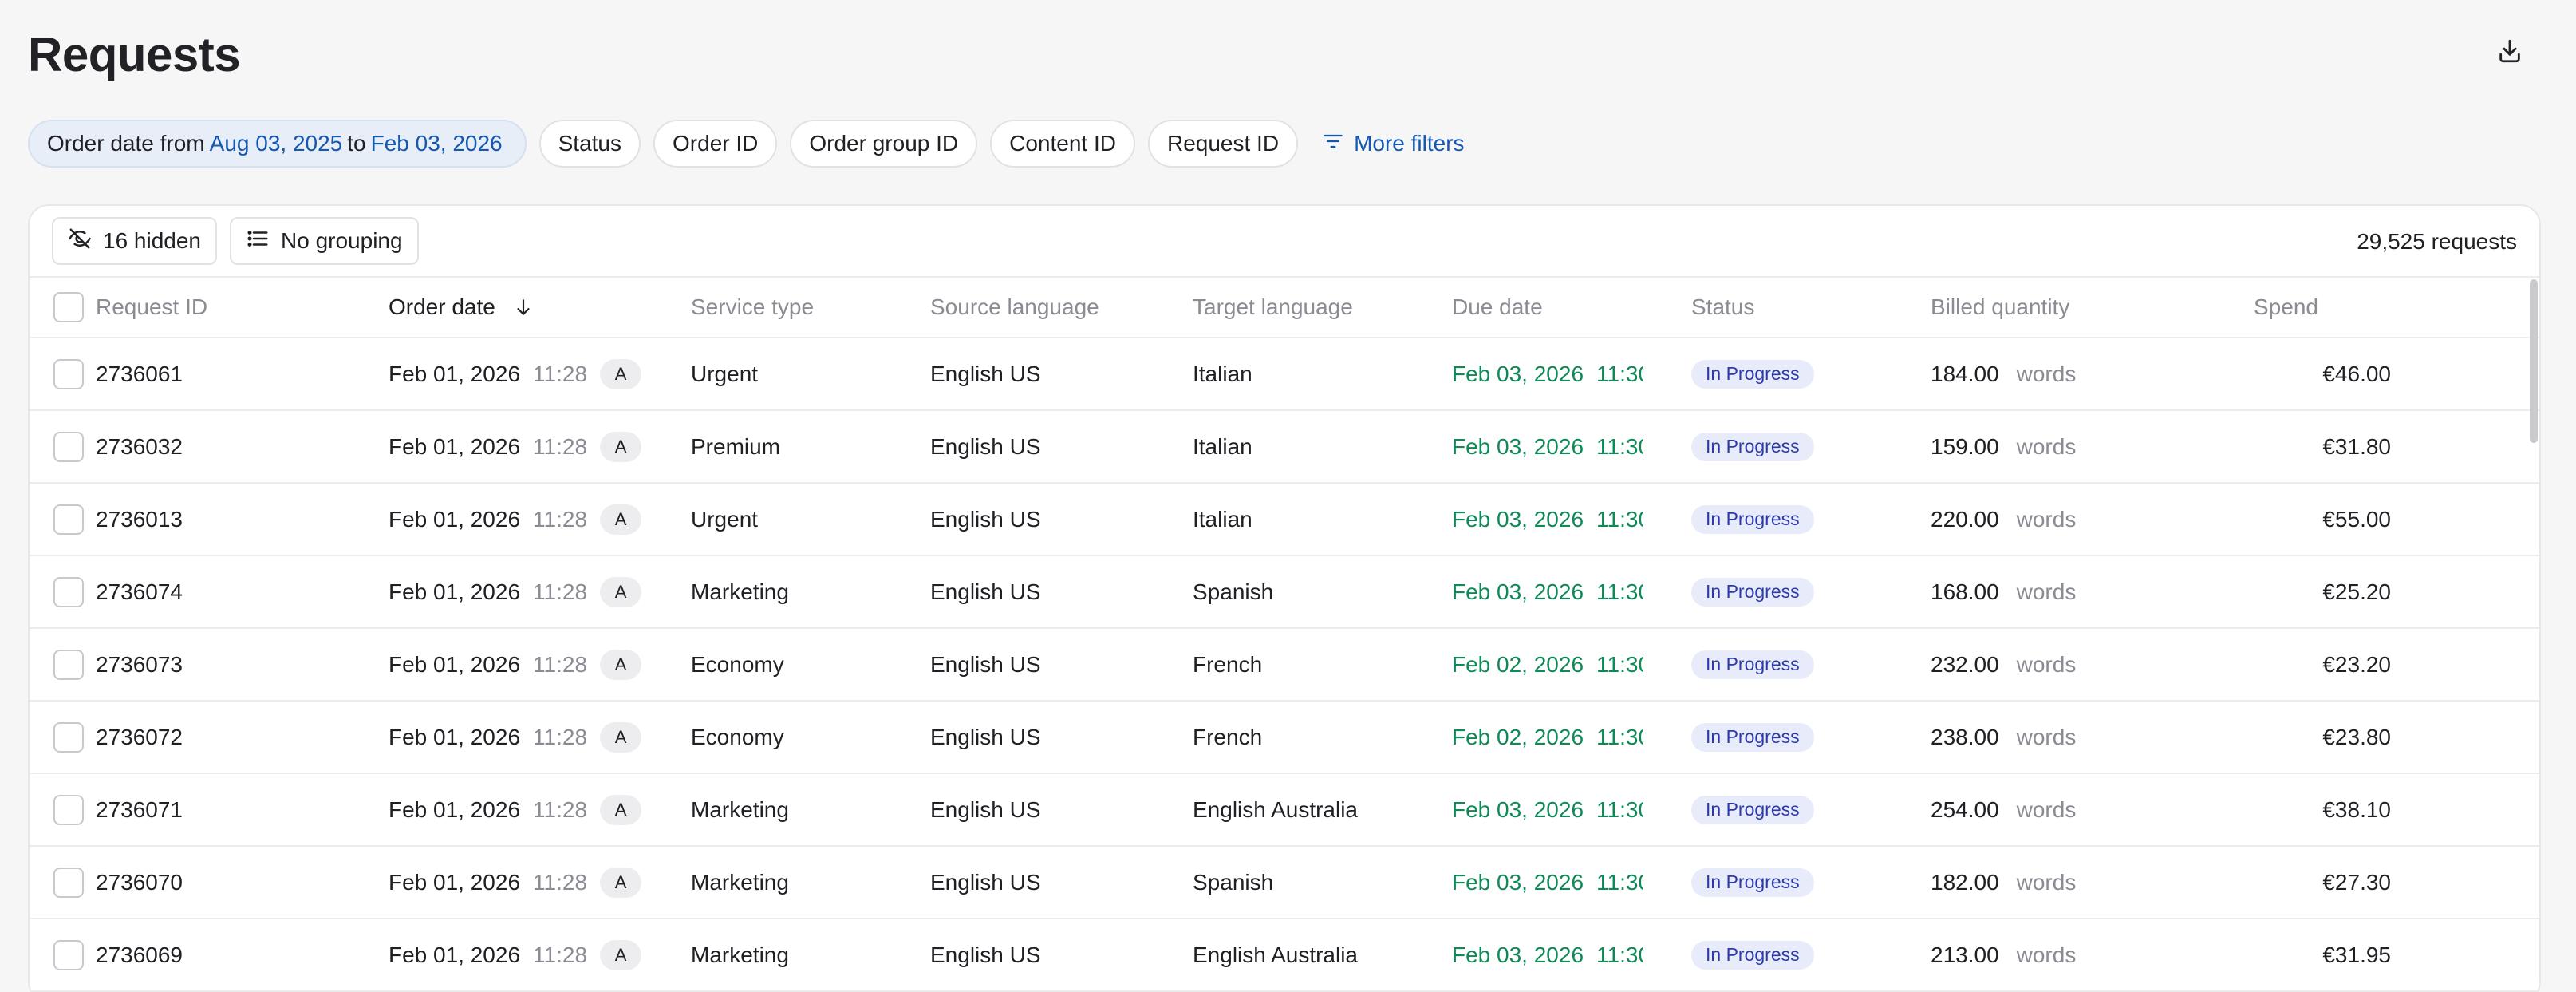 This screenshot has height=992, width=2576. What do you see at coordinates (140, 882) in the screenshot?
I see `request-id-cell: 2736070` at bounding box center [140, 882].